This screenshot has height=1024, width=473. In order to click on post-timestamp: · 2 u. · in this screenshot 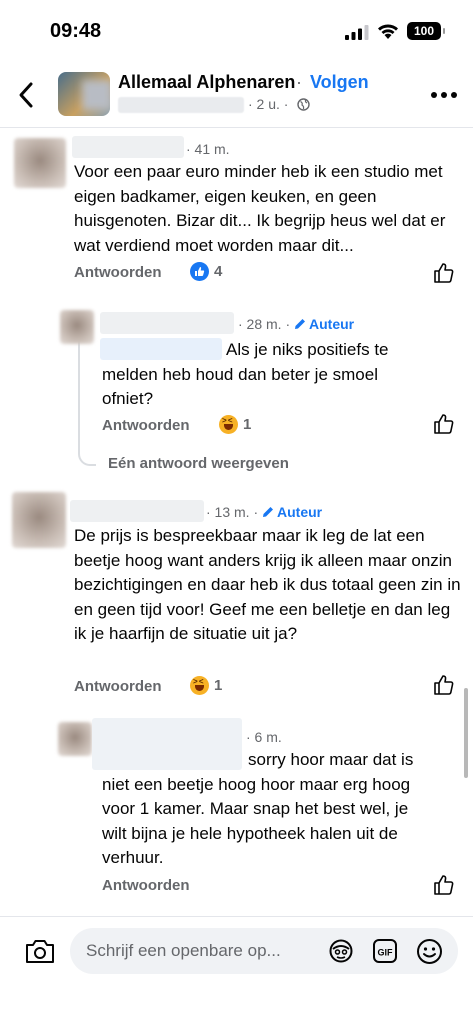, I will do `click(268, 104)`.